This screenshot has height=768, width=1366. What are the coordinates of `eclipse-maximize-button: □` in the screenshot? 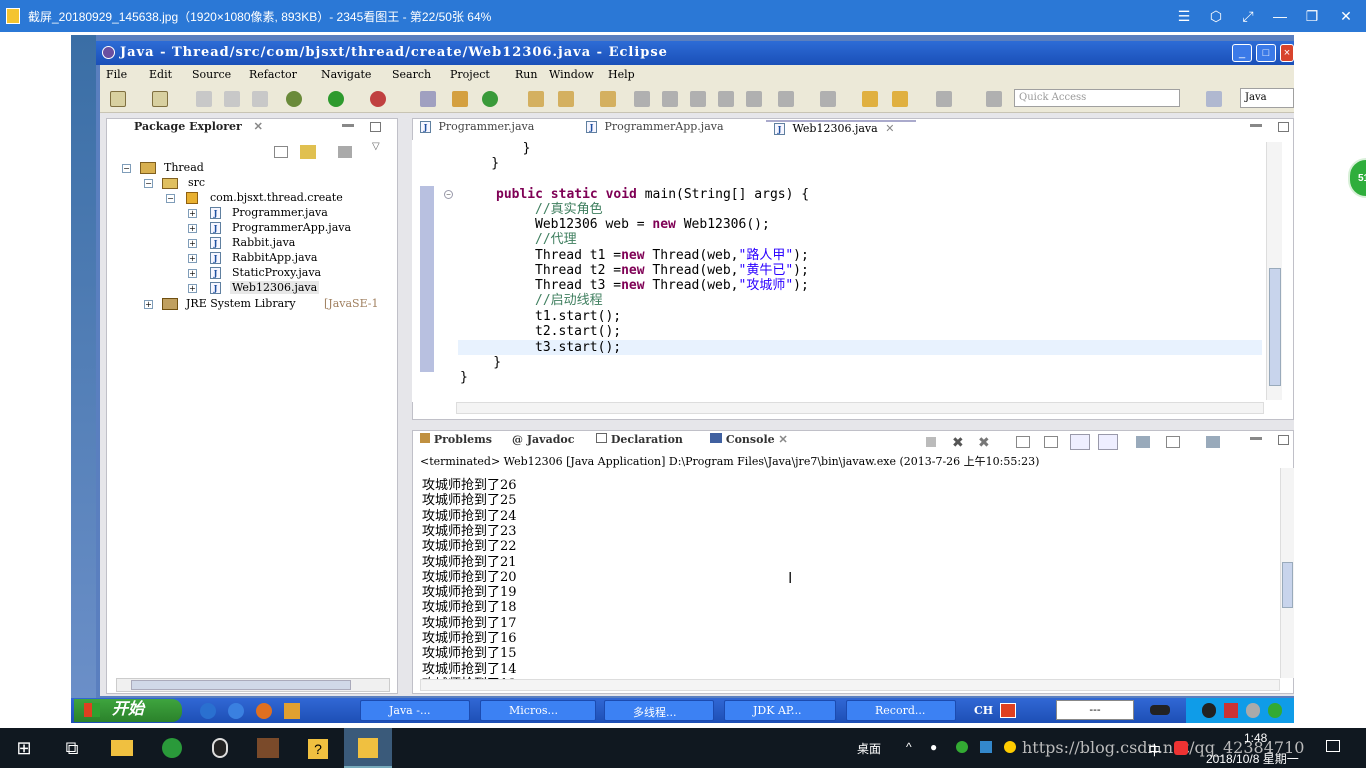 It's located at (1266, 53).